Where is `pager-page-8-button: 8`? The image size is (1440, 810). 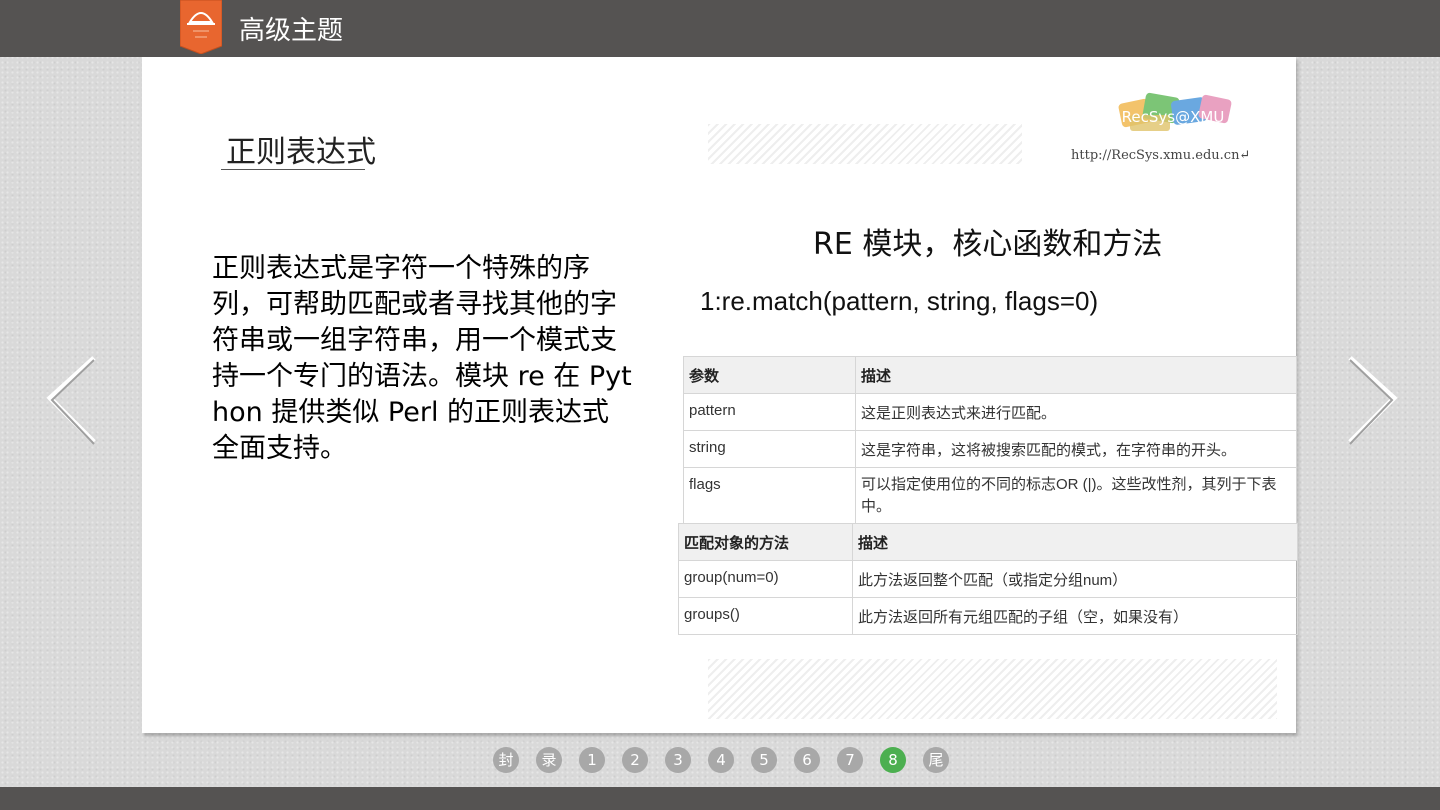
pager-page-8-button: 8 is located at coordinates (893, 760).